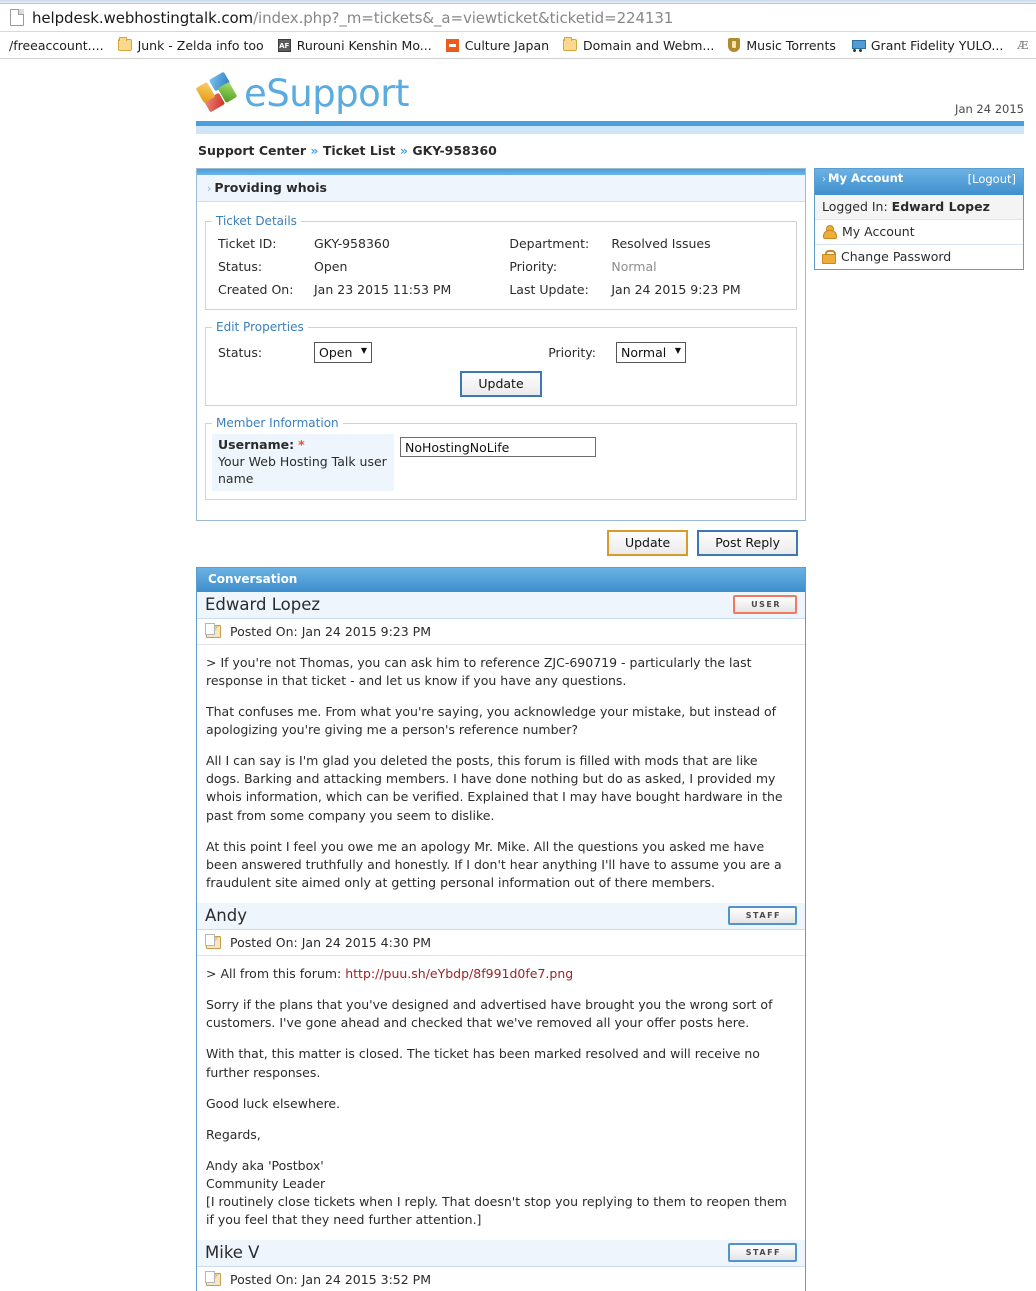  Describe the element at coordinates (240, 352) in the screenshot. I see `edit-status-label: Status:` at that location.